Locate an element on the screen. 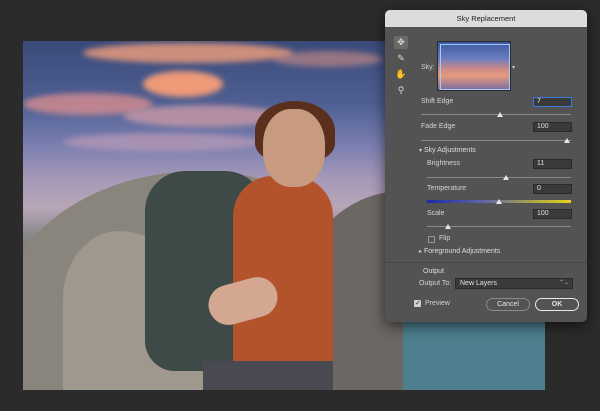  fade-edge-slider-handle is located at coordinates (567, 140).